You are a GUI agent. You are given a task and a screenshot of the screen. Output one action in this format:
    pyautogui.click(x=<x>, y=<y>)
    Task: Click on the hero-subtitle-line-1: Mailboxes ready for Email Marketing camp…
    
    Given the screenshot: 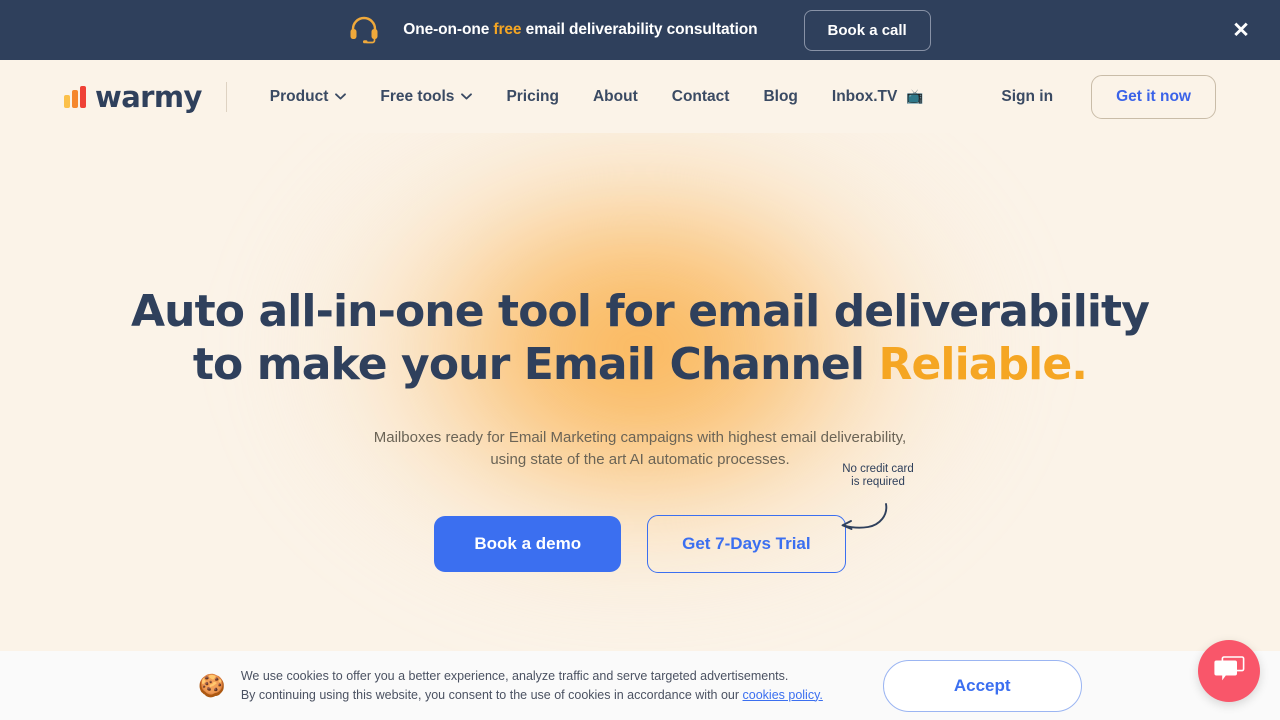 What is the action you would take?
    pyautogui.click(x=640, y=437)
    